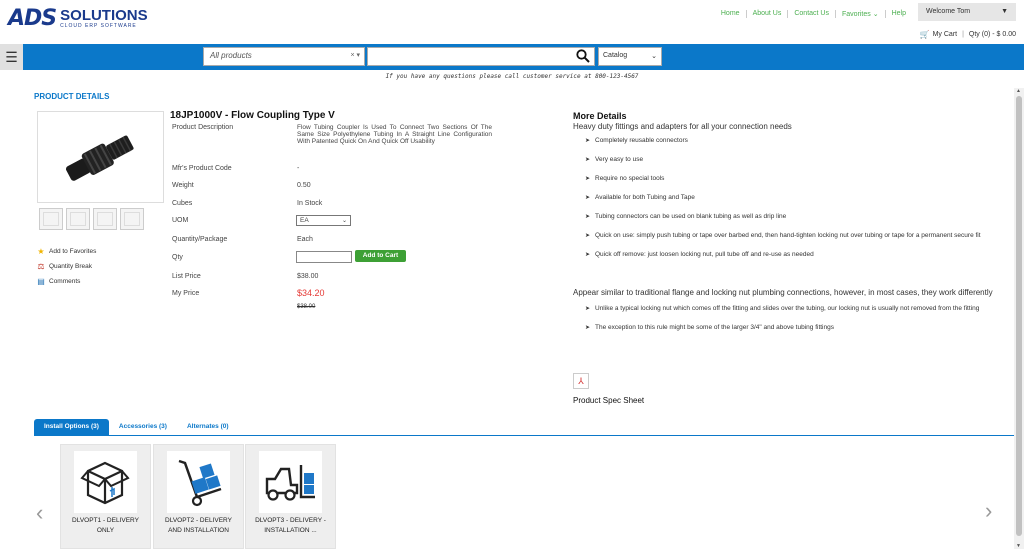 The height and width of the screenshot is (549, 1024). I want to click on my-price-label: My Price, so click(186, 293).